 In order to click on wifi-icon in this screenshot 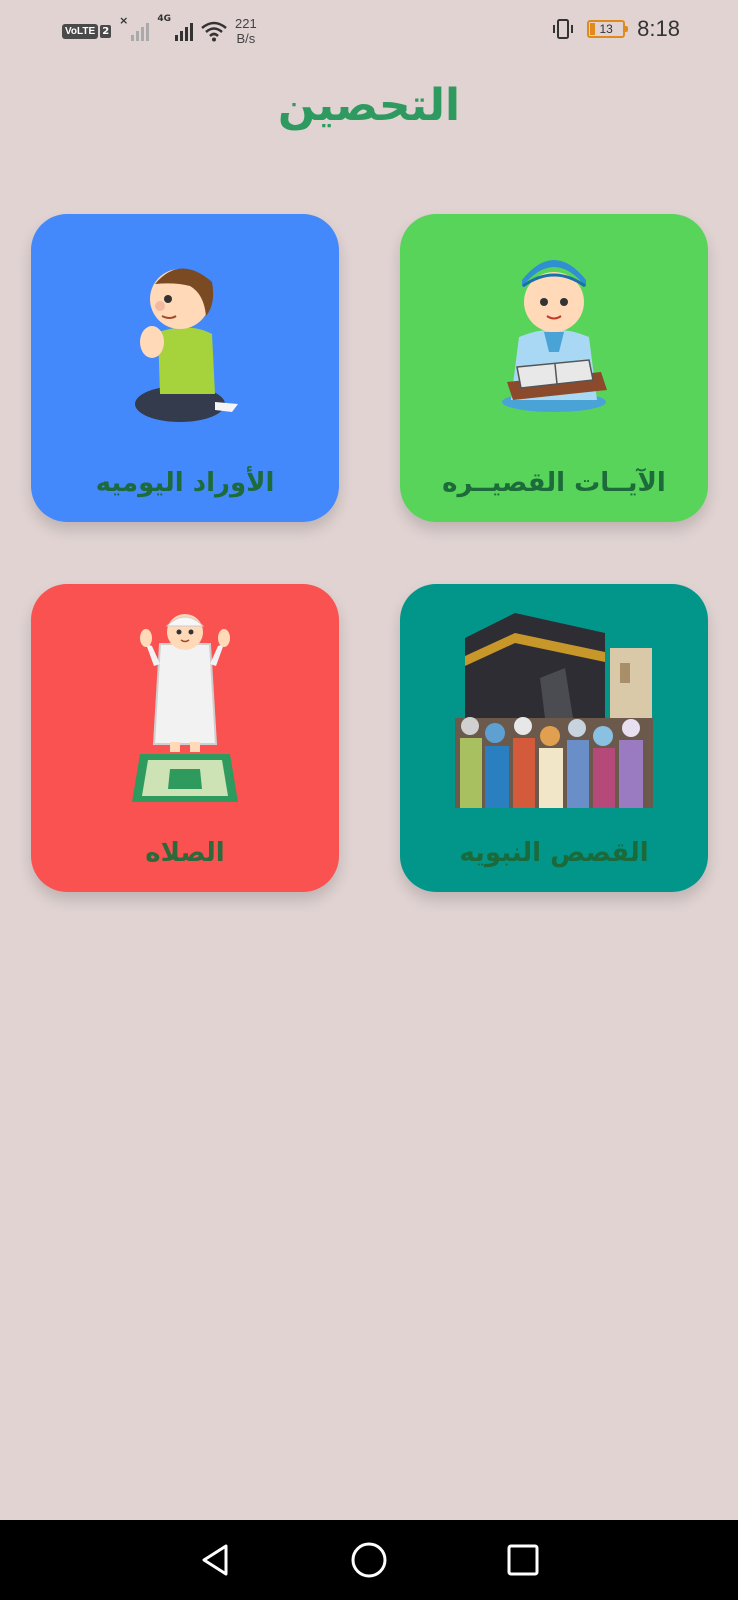, I will do `click(214, 31)`.